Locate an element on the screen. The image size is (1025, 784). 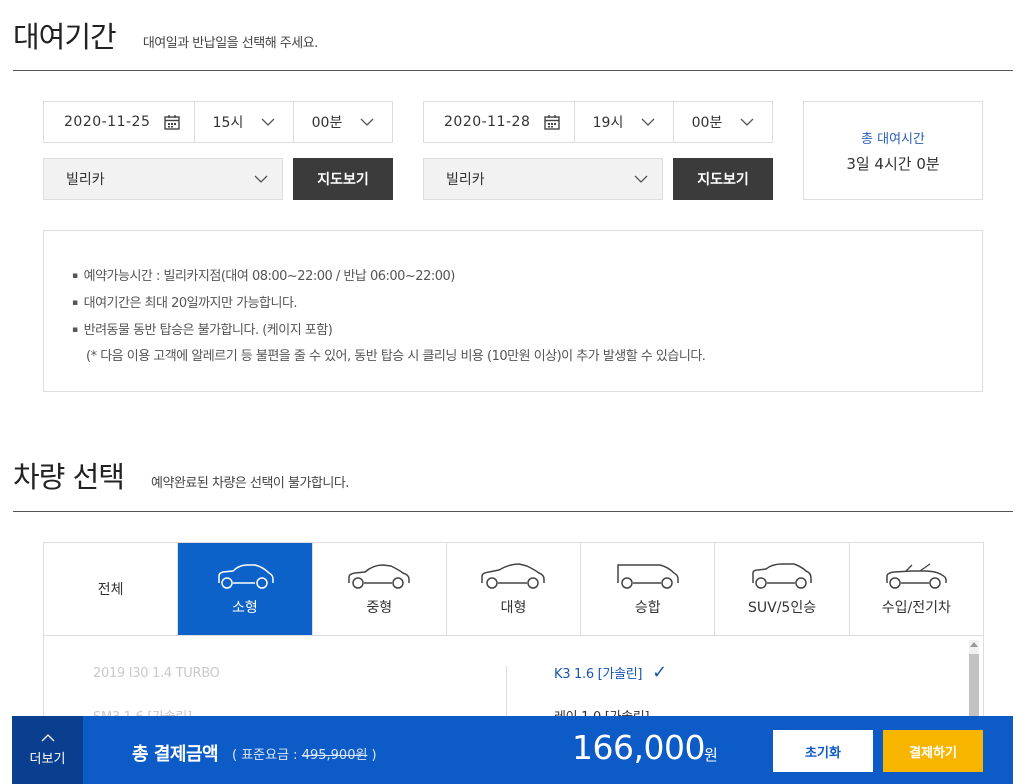
return-minute-value: 00분 is located at coordinates (707, 123).